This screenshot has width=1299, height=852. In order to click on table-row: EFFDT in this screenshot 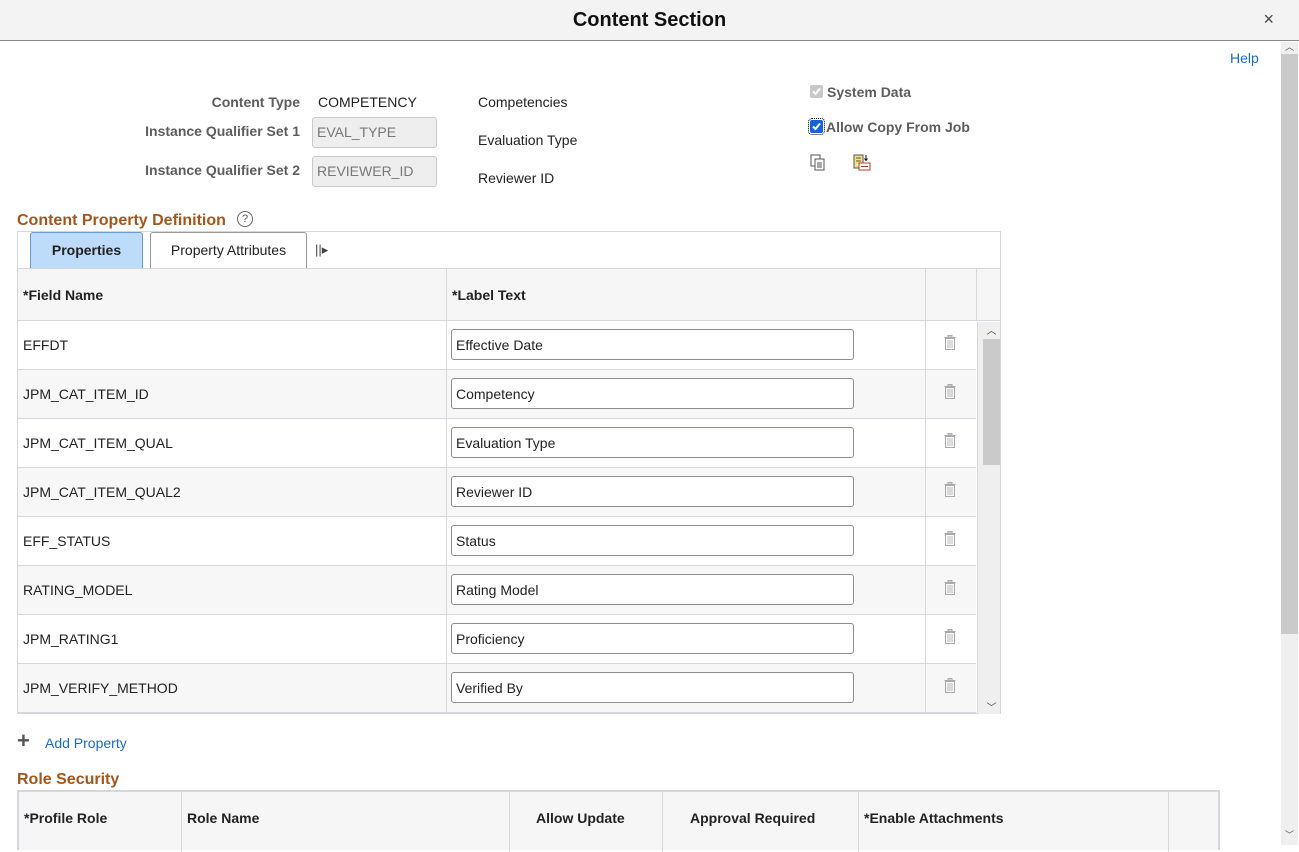, I will do `click(497, 345)`.